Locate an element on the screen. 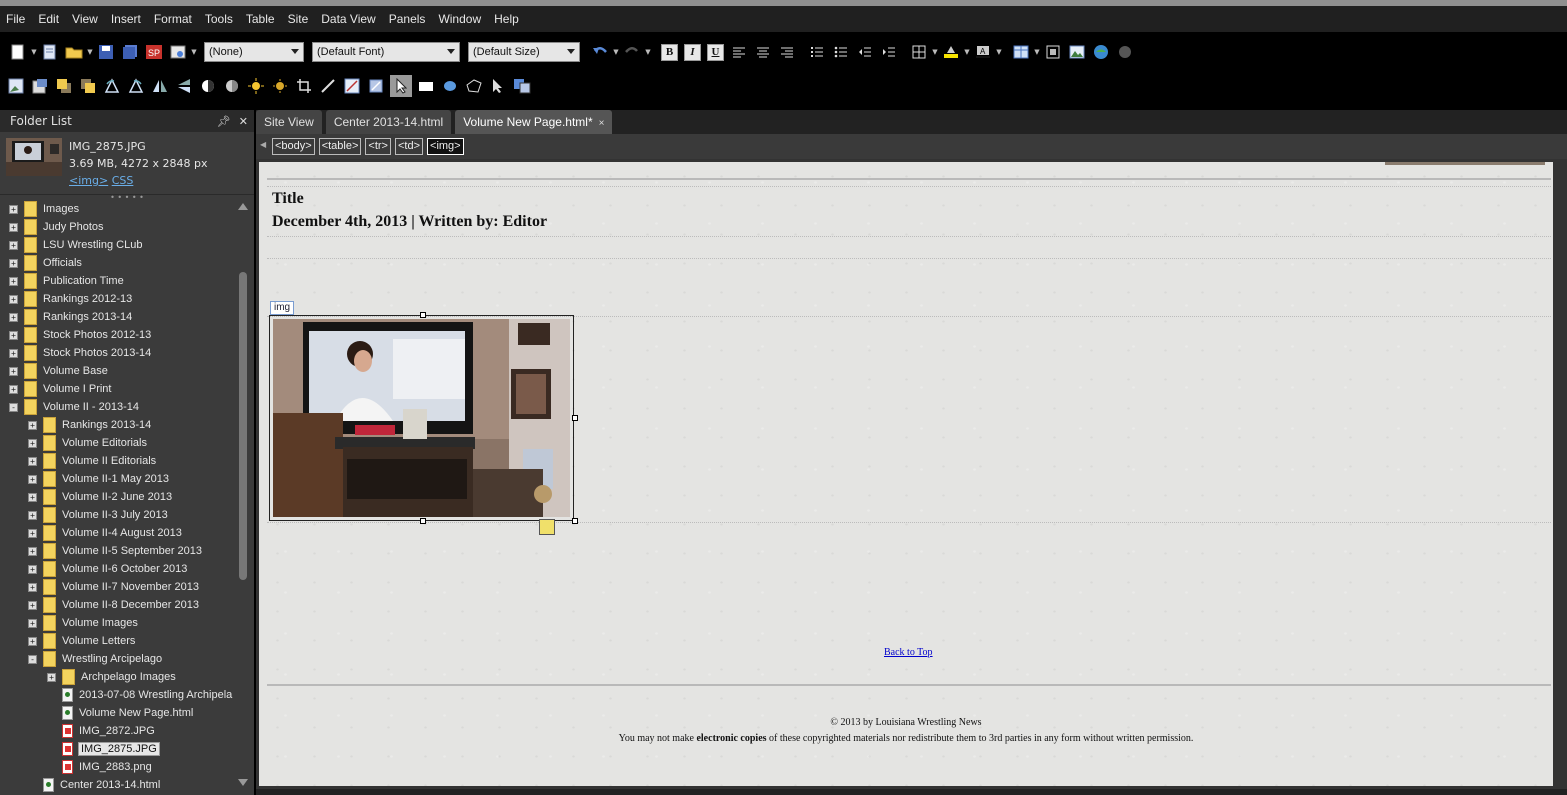 The height and width of the screenshot is (795, 1567). folder-item: + Volume Images is located at coordinates (118, 623).